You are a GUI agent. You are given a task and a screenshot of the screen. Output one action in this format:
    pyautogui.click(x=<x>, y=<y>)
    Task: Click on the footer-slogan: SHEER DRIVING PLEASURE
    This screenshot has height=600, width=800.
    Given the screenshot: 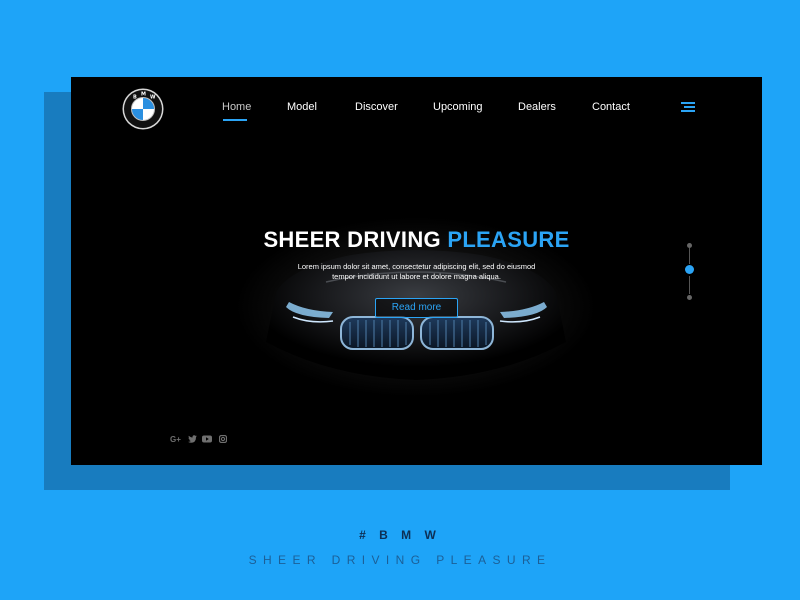 What is the action you would take?
    pyautogui.click(x=400, y=560)
    